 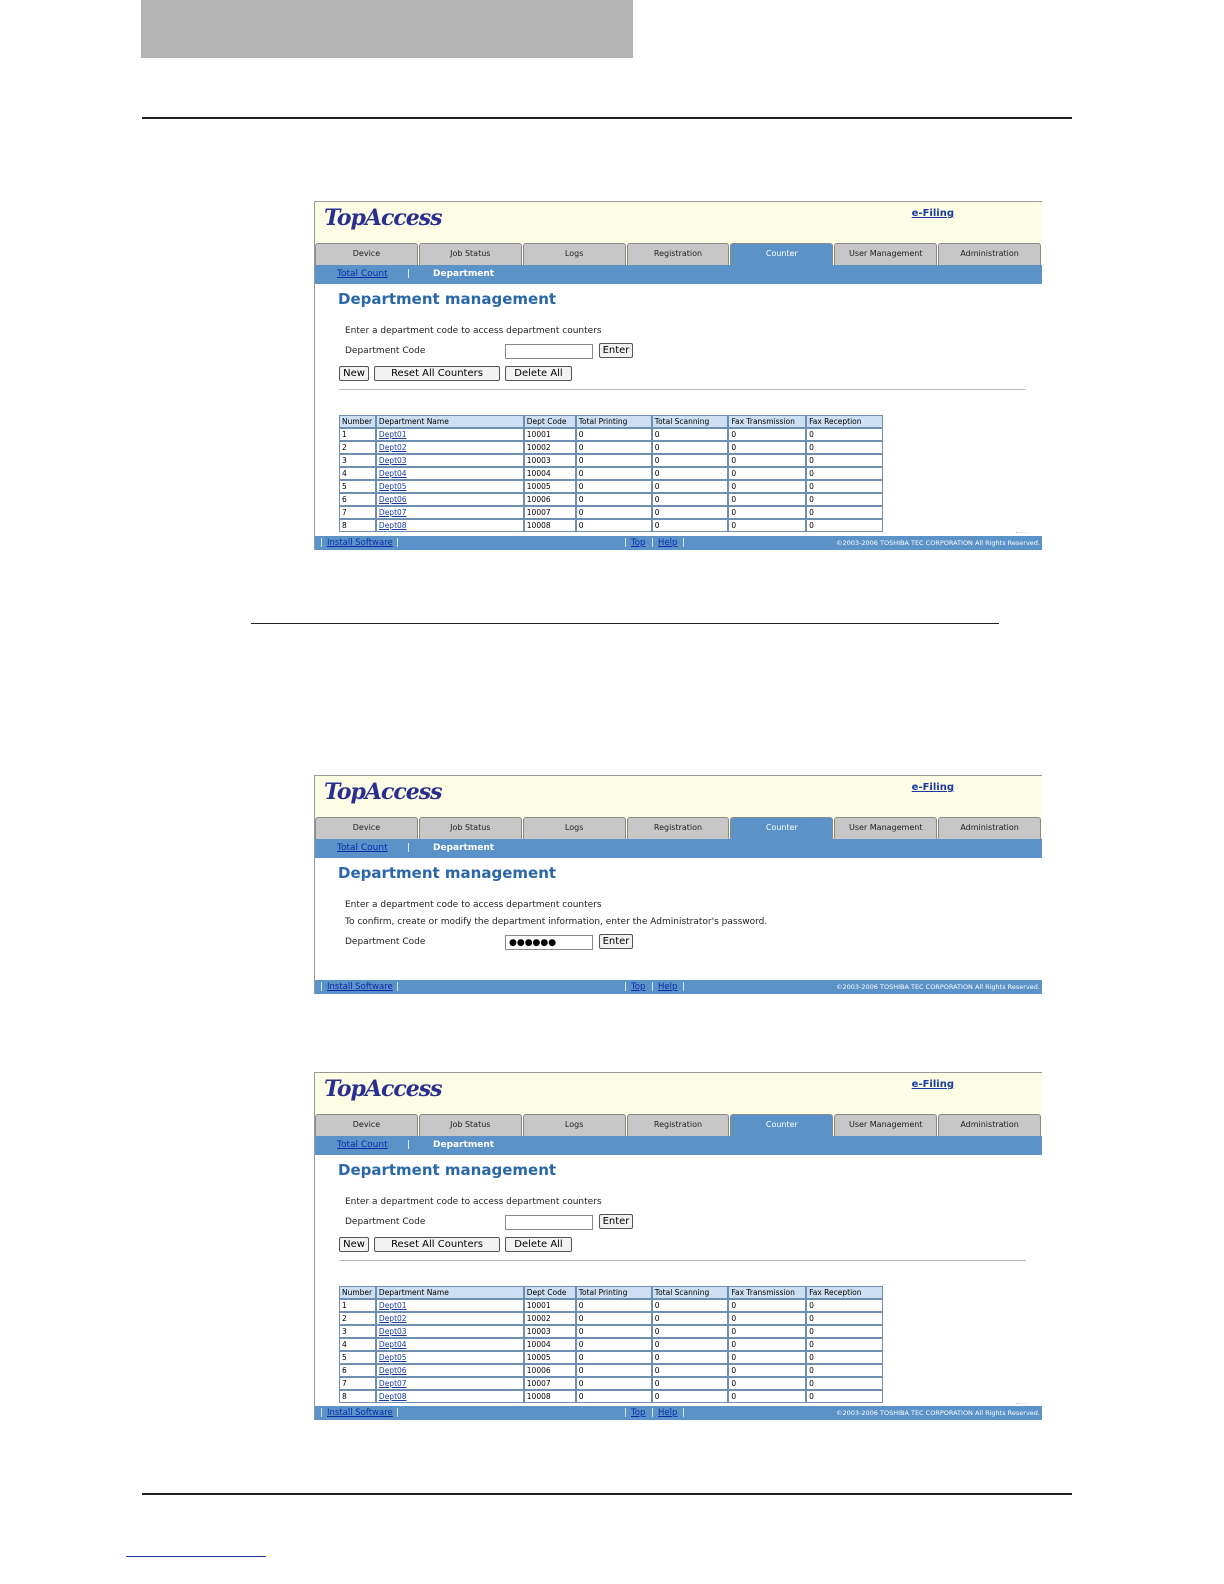 What do you see at coordinates (678, 274) in the screenshot?
I see `sub-navigation: Total Count | Department` at bounding box center [678, 274].